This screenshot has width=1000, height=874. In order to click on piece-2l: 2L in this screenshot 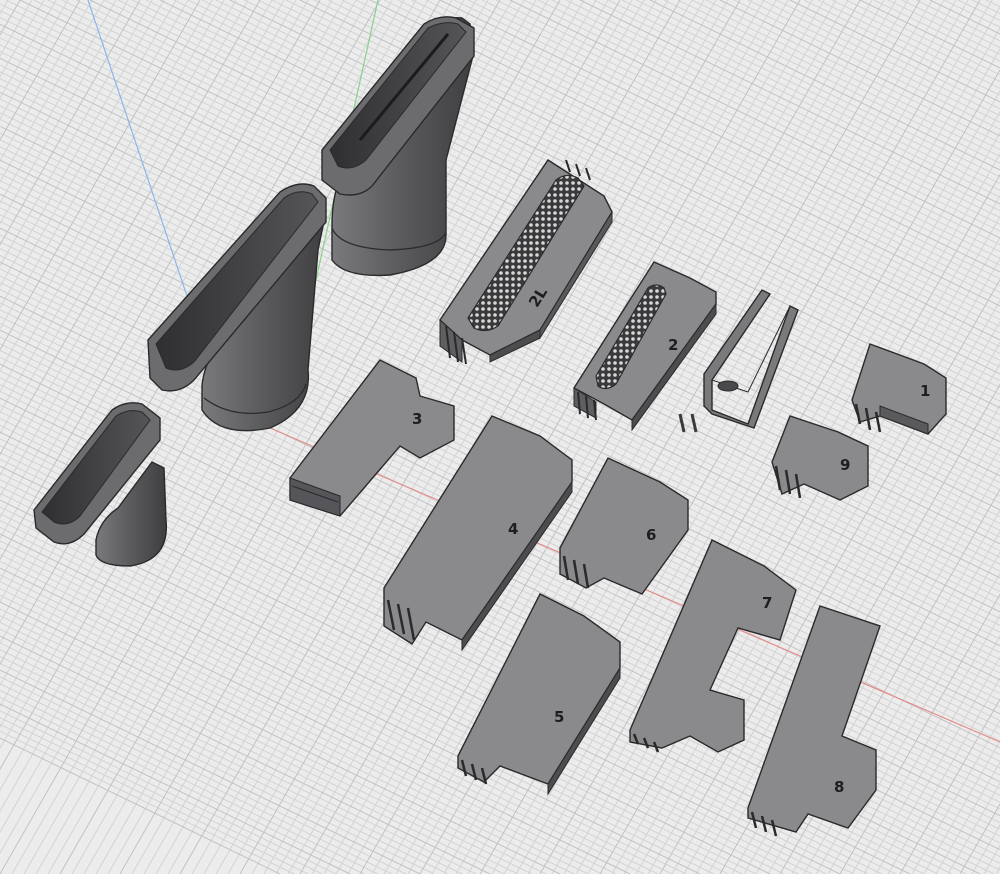, I will do `click(526, 262)`.